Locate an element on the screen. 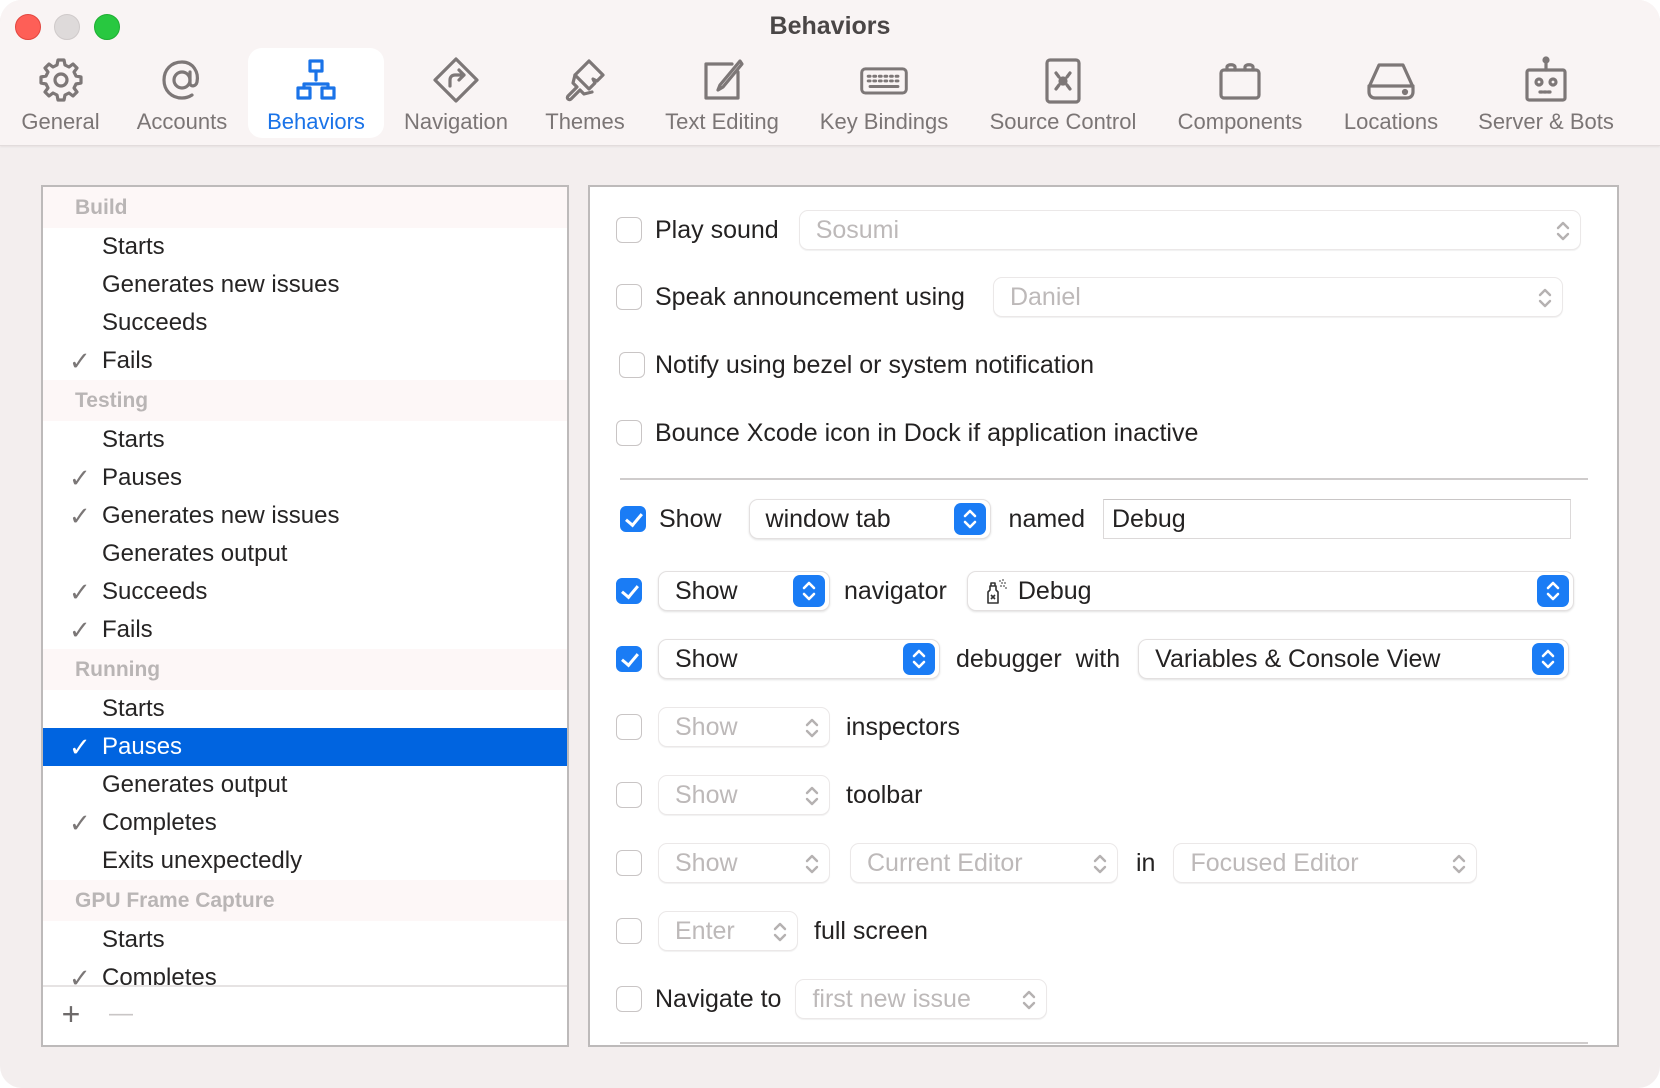 Image resolution: width=1660 pixels, height=1088 pixels. directions-sign-icon is located at coordinates (456, 80).